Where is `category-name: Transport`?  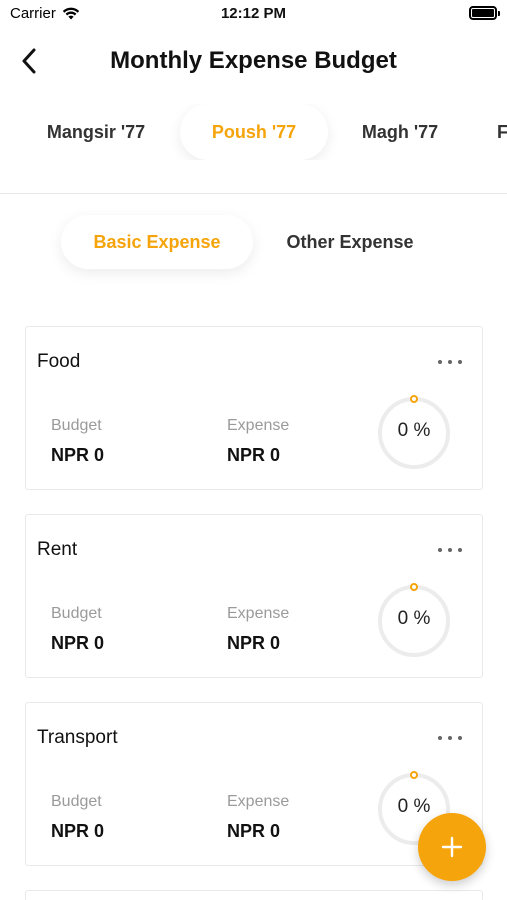 category-name: Transport is located at coordinates (77, 737).